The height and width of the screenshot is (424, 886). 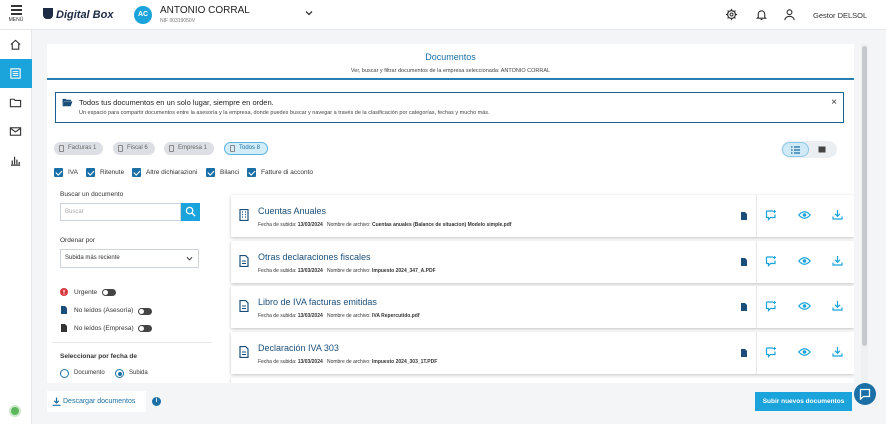 What do you see at coordinates (15, 411) in the screenshot?
I see `status-indicator-icon` at bounding box center [15, 411].